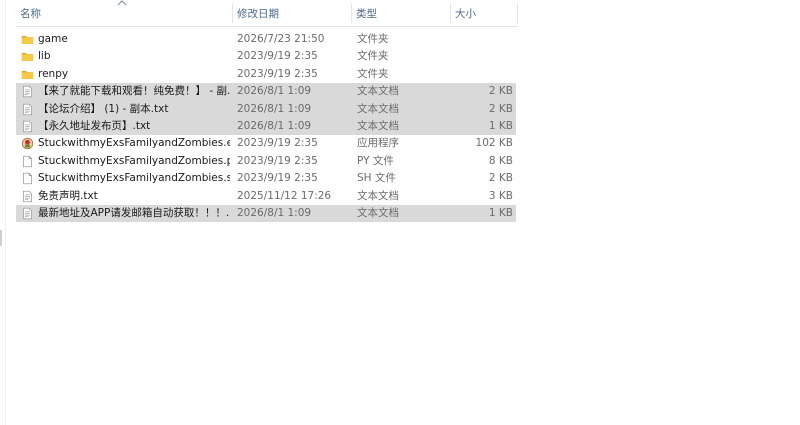 This screenshot has height=425, width=800. What do you see at coordinates (53, 39) in the screenshot?
I see `file-name: game` at bounding box center [53, 39].